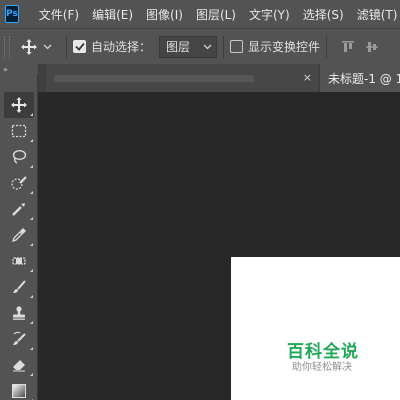  I want to click on tab-document-active: 未标题-1 @ 1, so click(360, 78).